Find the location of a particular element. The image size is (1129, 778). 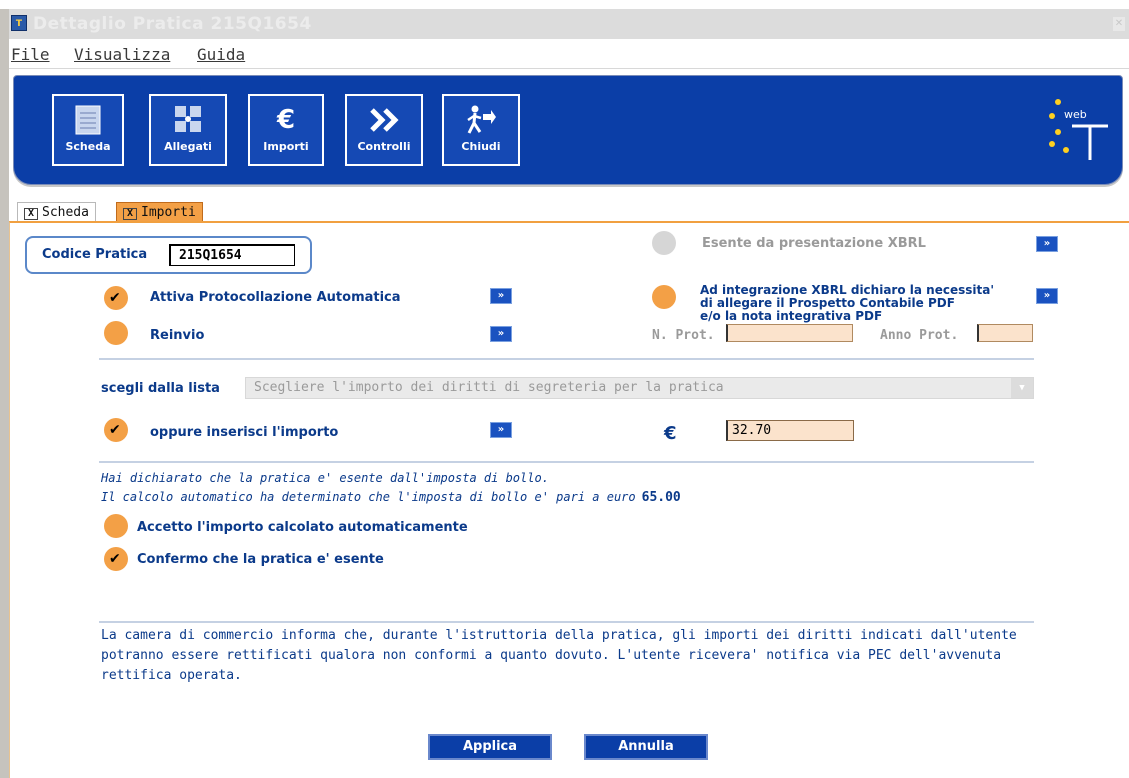

toolbar-scheda-button: Scheda is located at coordinates (88, 130).